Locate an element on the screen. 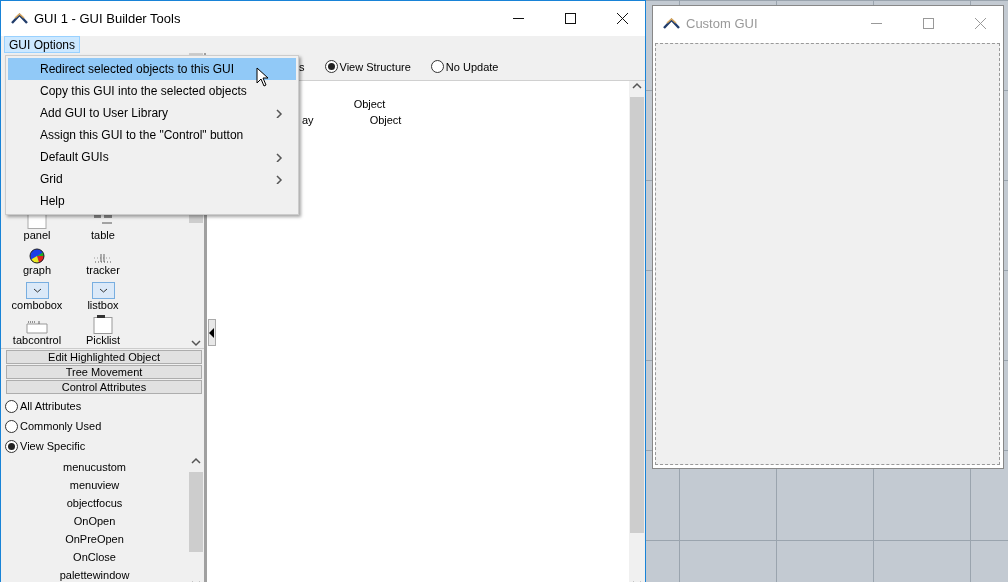 The height and width of the screenshot is (582, 1008). tree-text: ay is located at coordinates (308, 120).